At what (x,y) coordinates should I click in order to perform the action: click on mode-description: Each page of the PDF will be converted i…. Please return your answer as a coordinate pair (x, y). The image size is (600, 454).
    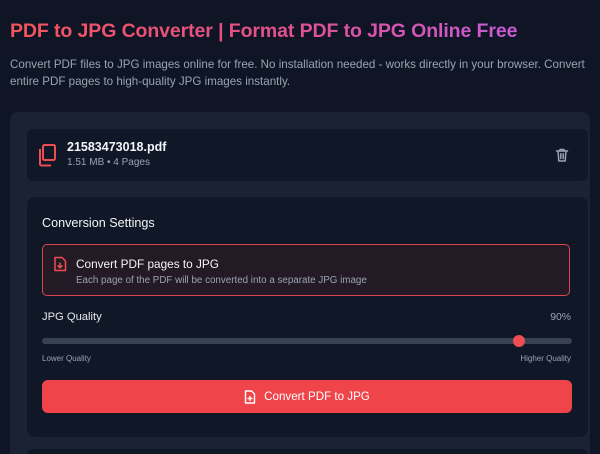
    Looking at the image, I should click on (221, 280).